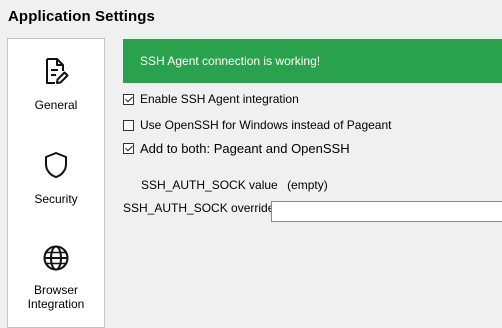  I want to click on shield-icon, so click(56, 167).